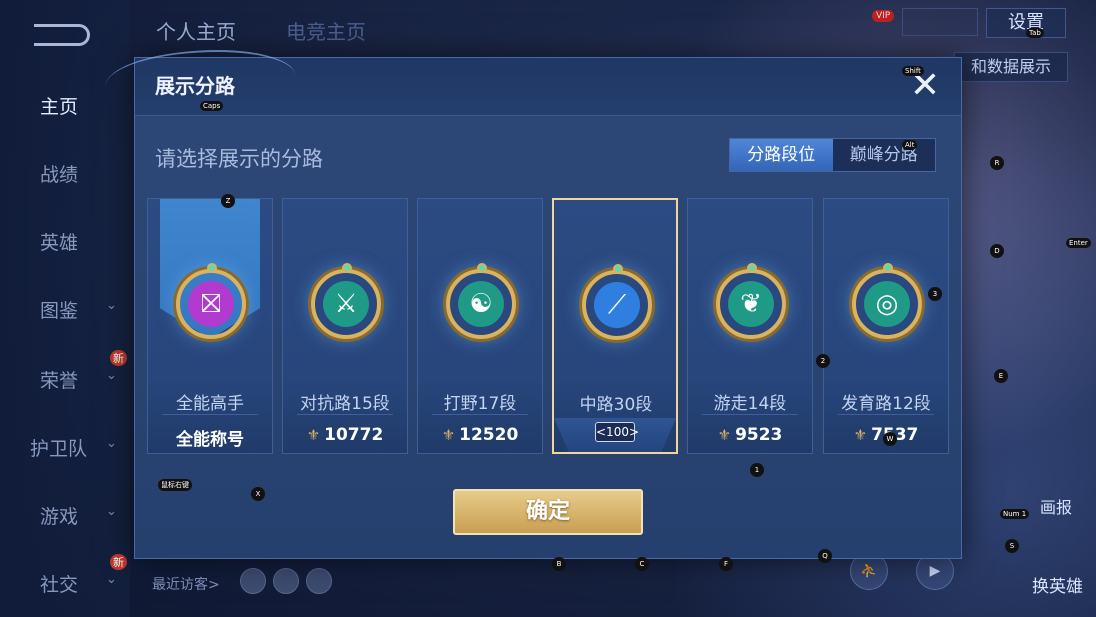 The image size is (1096, 617). What do you see at coordinates (59, 175) in the screenshot?
I see `sidebar-item-label: 战绩` at bounding box center [59, 175].